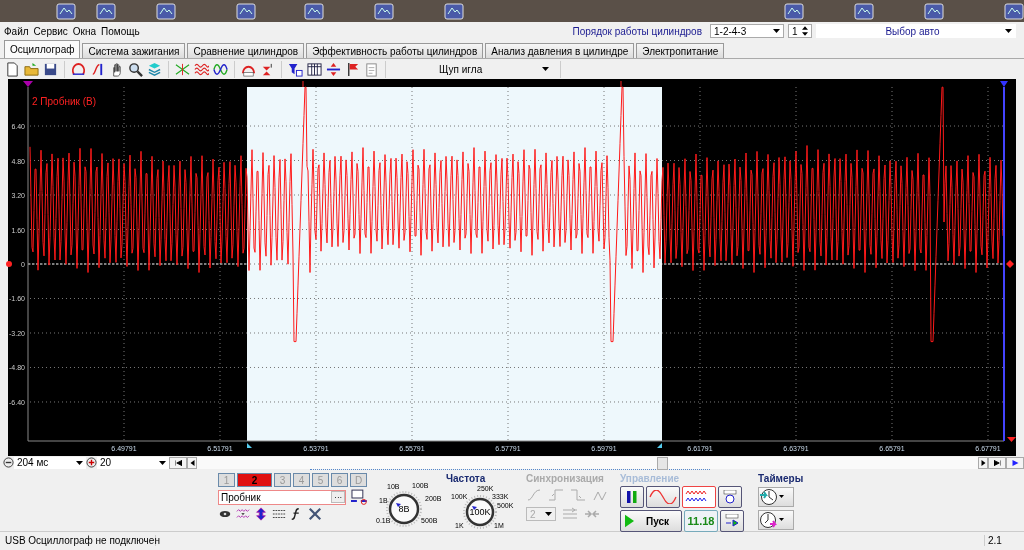 The height and width of the screenshot is (550, 1024). Describe the element at coordinates (395, 50) in the screenshot. I see `tab: Эффективность работы цилиндров` at that location.